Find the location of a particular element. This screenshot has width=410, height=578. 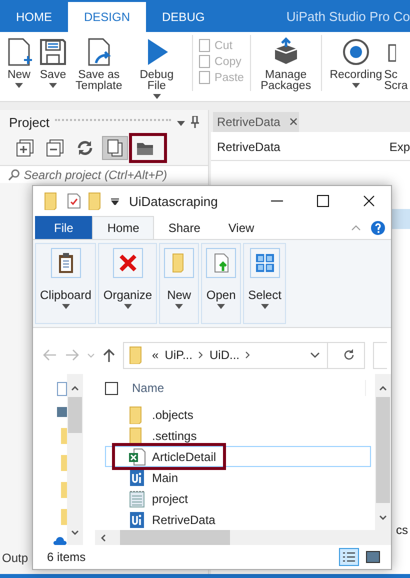

file-row: .settings is located at coordinates (238, 435).